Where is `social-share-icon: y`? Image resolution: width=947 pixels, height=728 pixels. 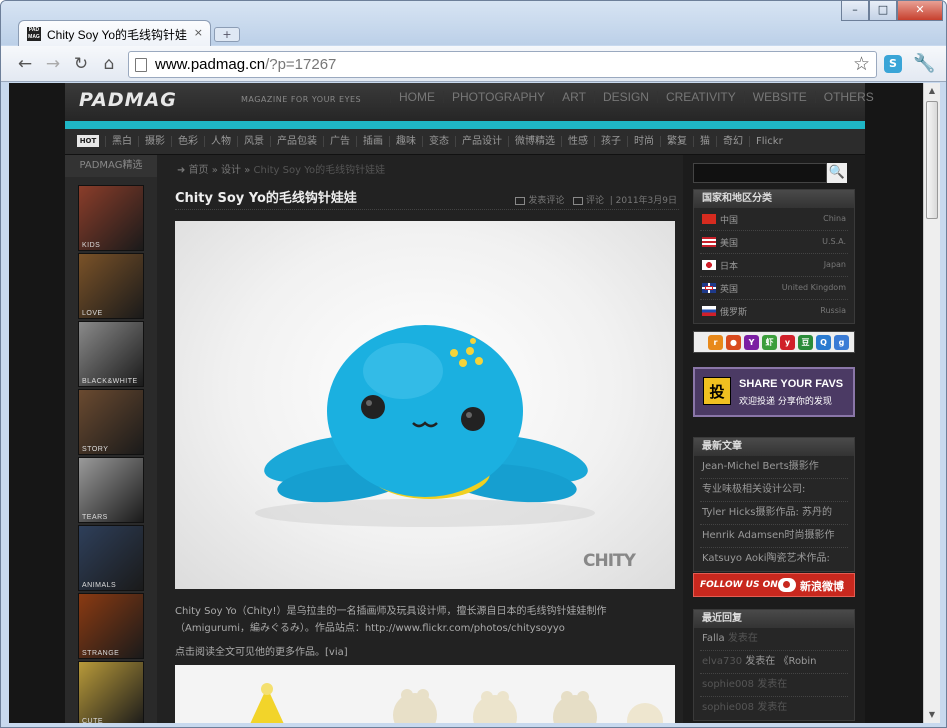
social-share-icon: y is located at coordinates (787, 342).